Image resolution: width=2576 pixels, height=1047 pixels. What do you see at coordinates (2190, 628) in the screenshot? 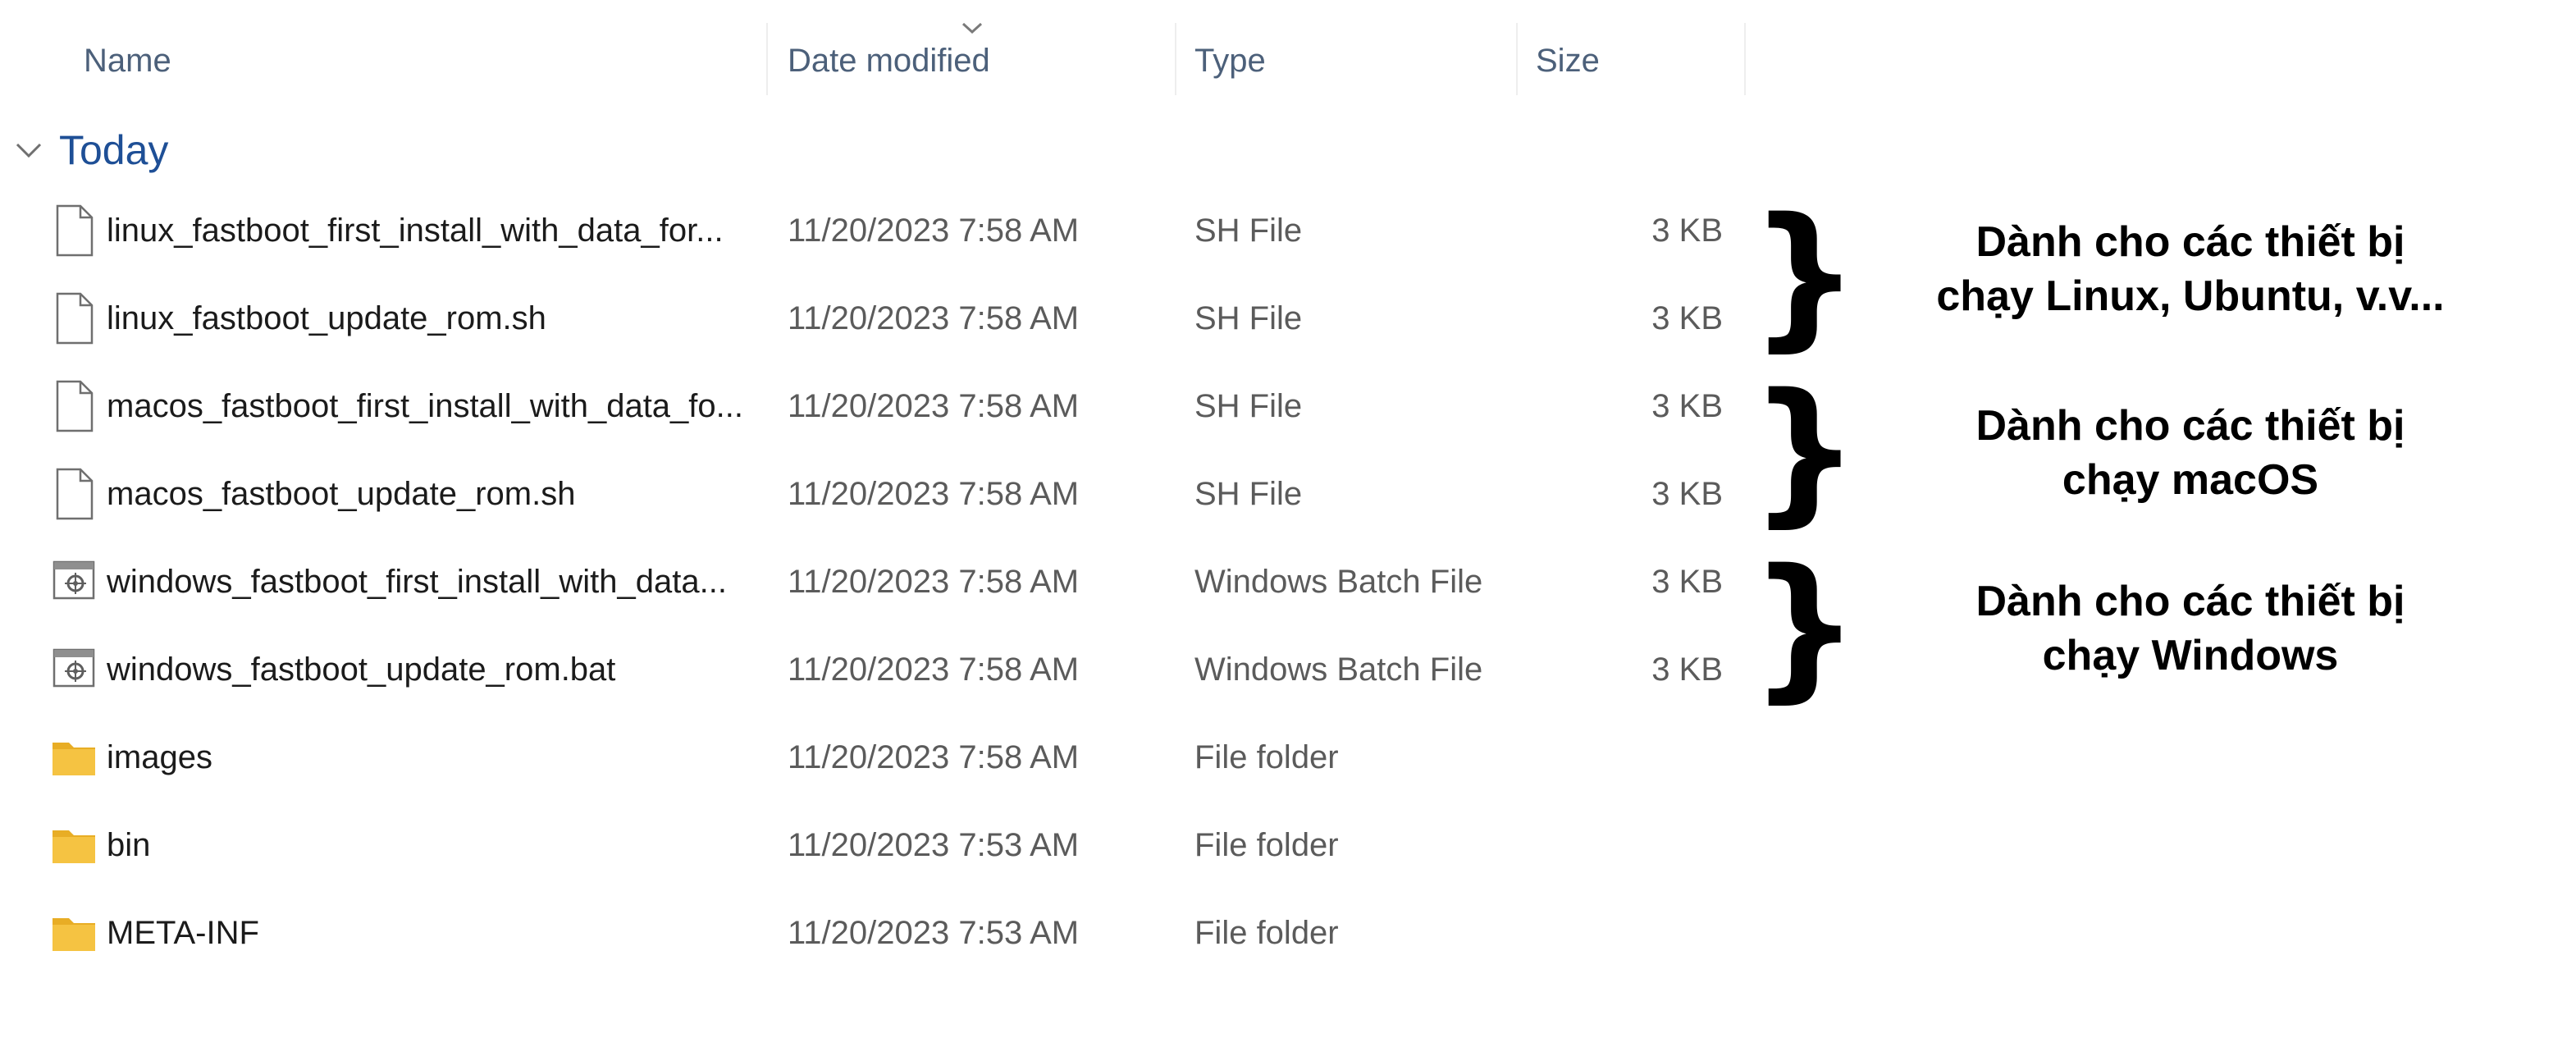
I see `annotation-text: Dành cho các thiết bị chạy Windows` at bounding box center [2190, 628].